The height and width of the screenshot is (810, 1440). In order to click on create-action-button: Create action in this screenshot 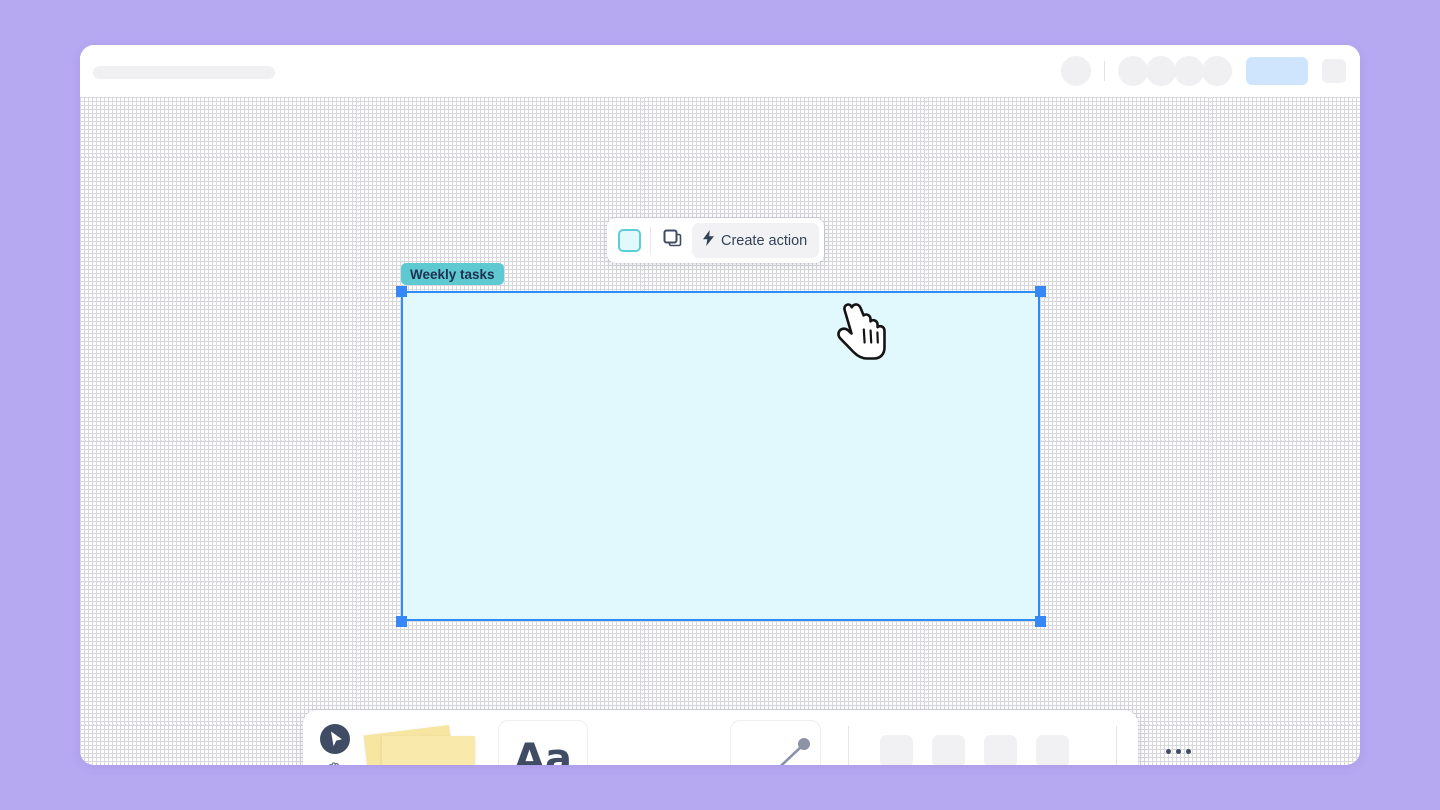, I will do `click(756, 240)`.